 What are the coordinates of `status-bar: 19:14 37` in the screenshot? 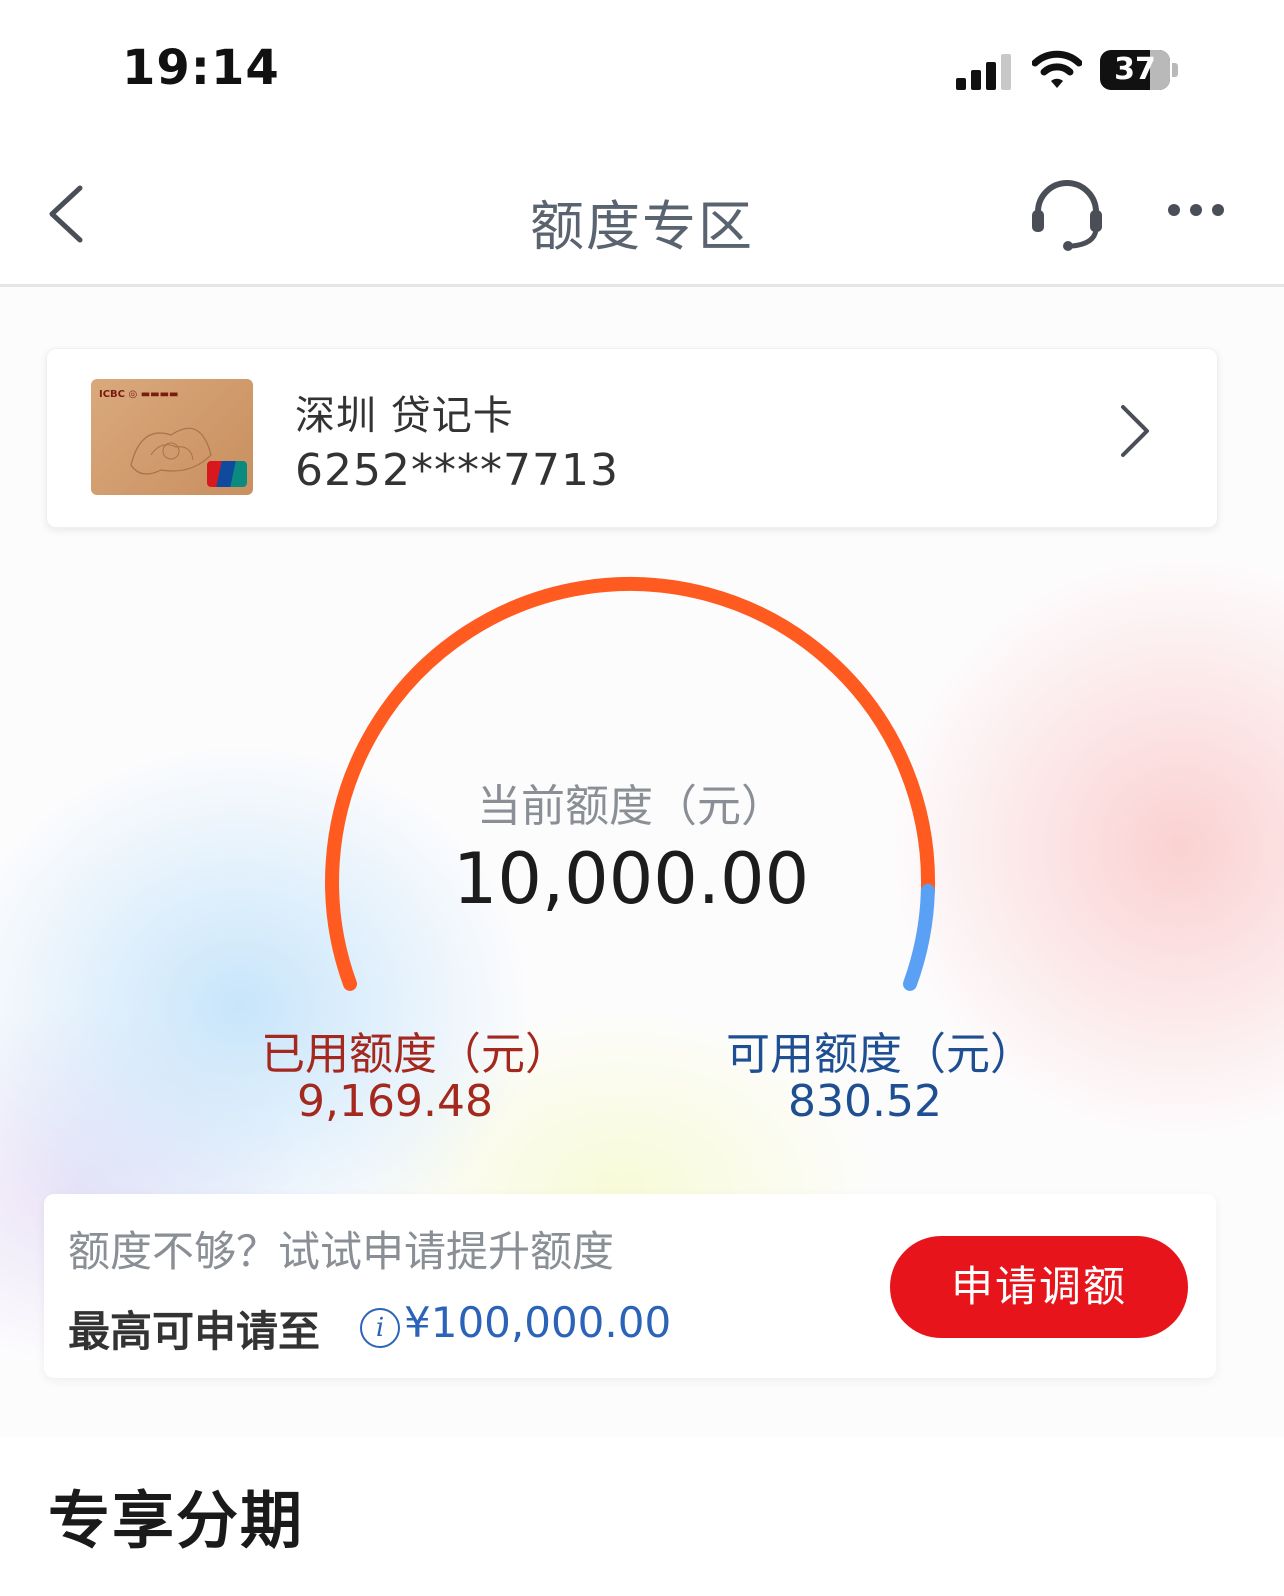 It's located at (642, 70).